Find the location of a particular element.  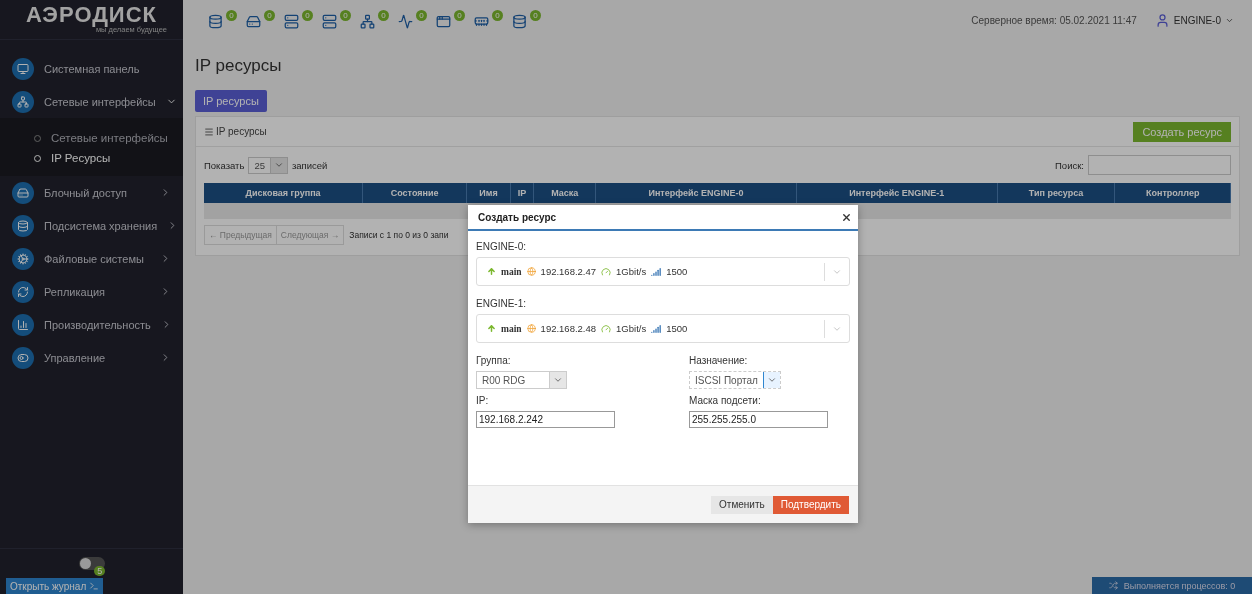

dialog-title: Создать ресурс is located at coordinates (517, 217).